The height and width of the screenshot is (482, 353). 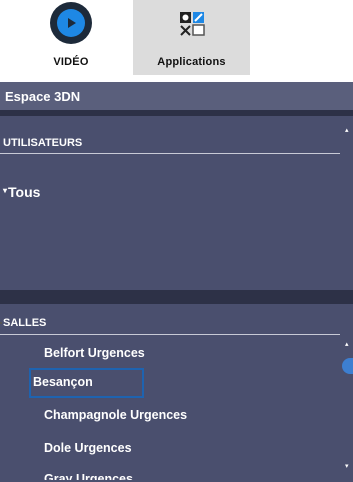 I want to click on users-root-label: Tous, so click(x=24, y=192).